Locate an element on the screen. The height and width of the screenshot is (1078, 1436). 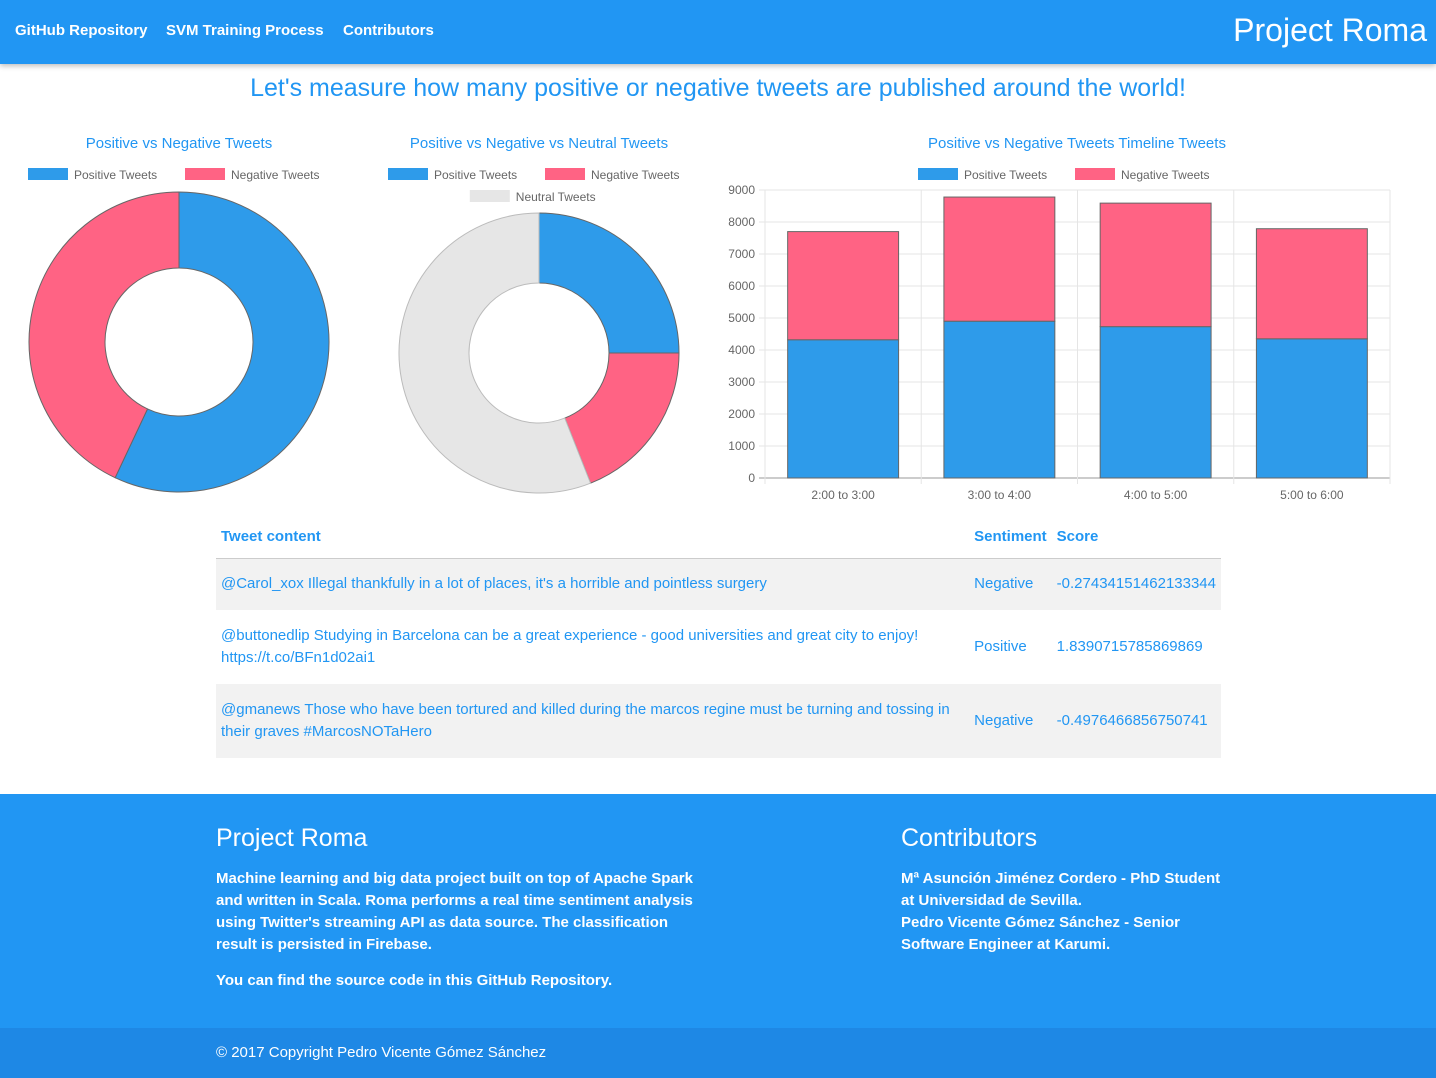
x-tick-label: 2:00 to 3:00 is located at coordinates (843, 495).